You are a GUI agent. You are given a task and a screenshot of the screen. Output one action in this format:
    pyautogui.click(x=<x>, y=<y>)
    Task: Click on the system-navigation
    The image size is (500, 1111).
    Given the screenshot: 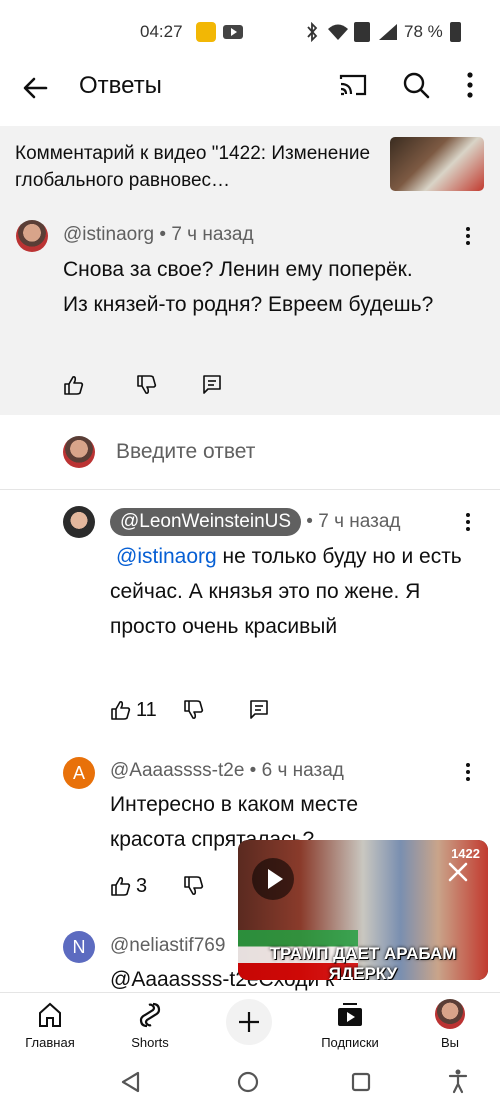 What is the action you would take?
    pyautogui.click(x=250, y=1082)
    